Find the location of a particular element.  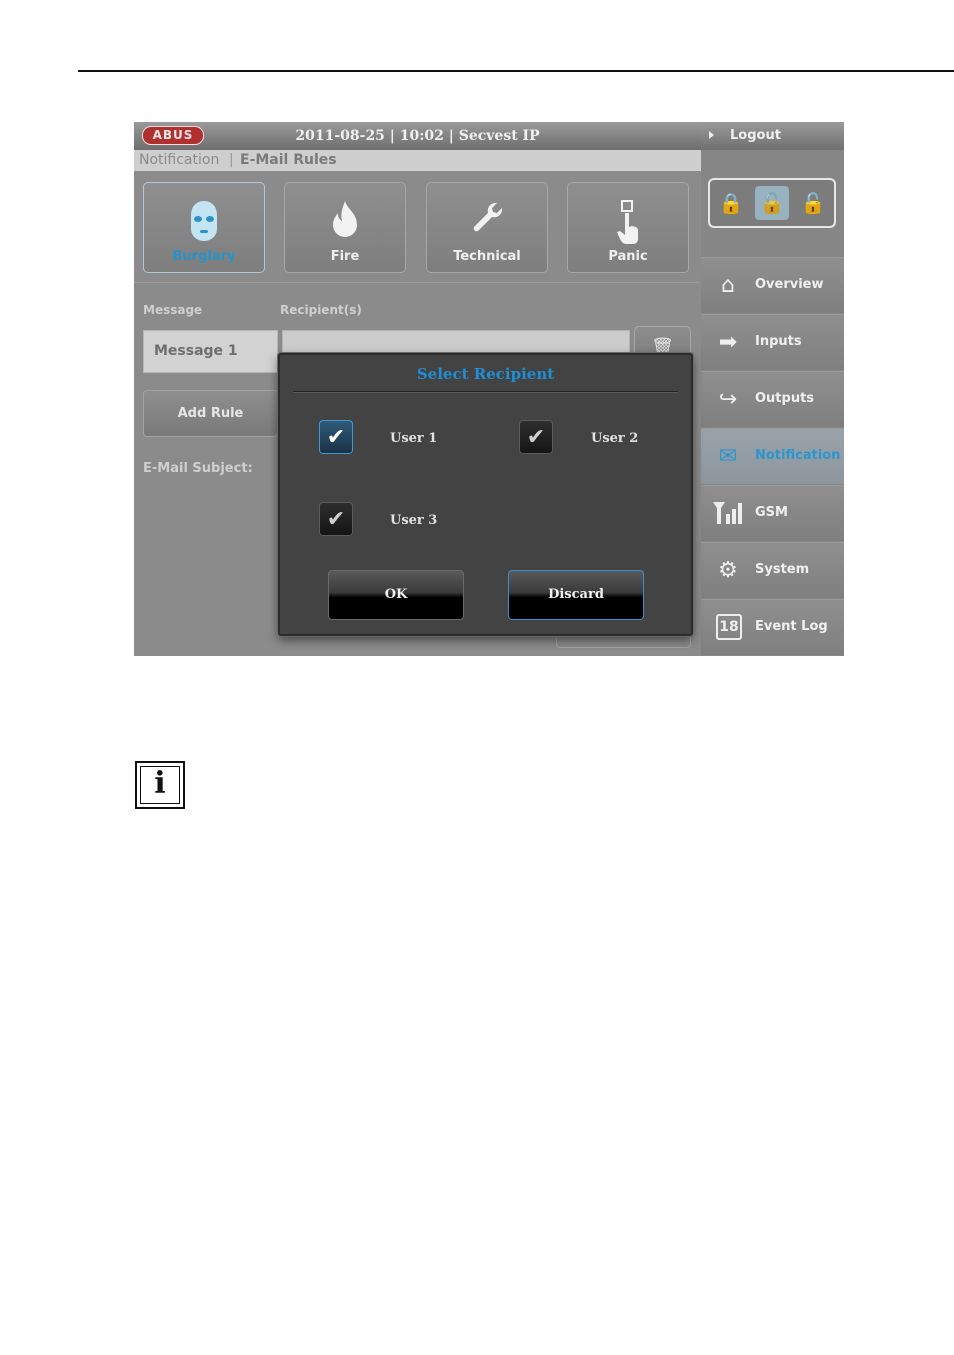

lock-partial-icon: 🔓 is located at coordinates (772, 203).